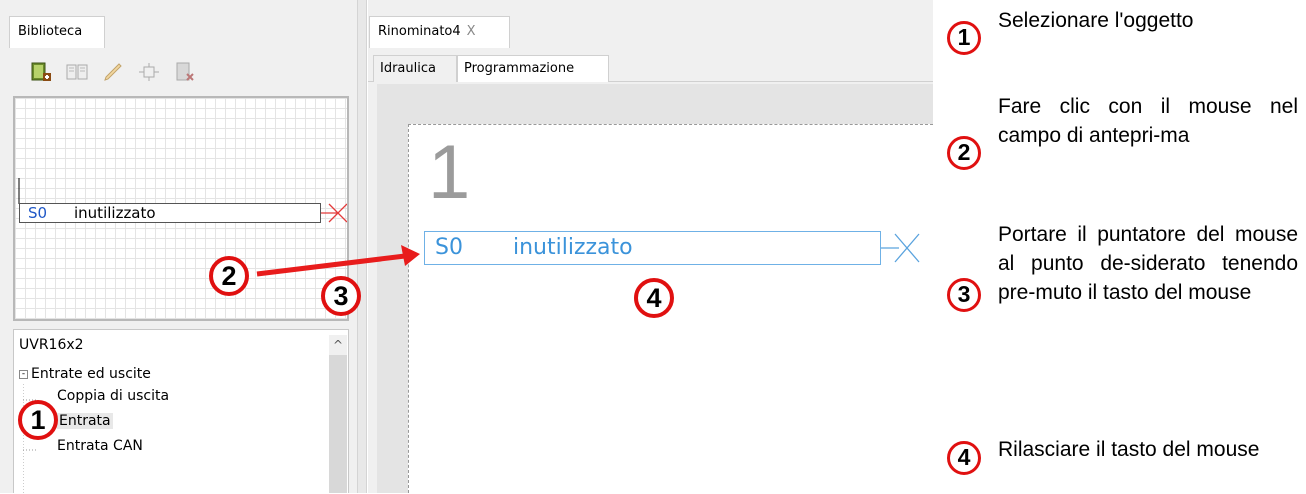 The width and height of the screenshot is (1306, 494). I want to click on tree-item: Coppia di uscita, so click(113, 396).